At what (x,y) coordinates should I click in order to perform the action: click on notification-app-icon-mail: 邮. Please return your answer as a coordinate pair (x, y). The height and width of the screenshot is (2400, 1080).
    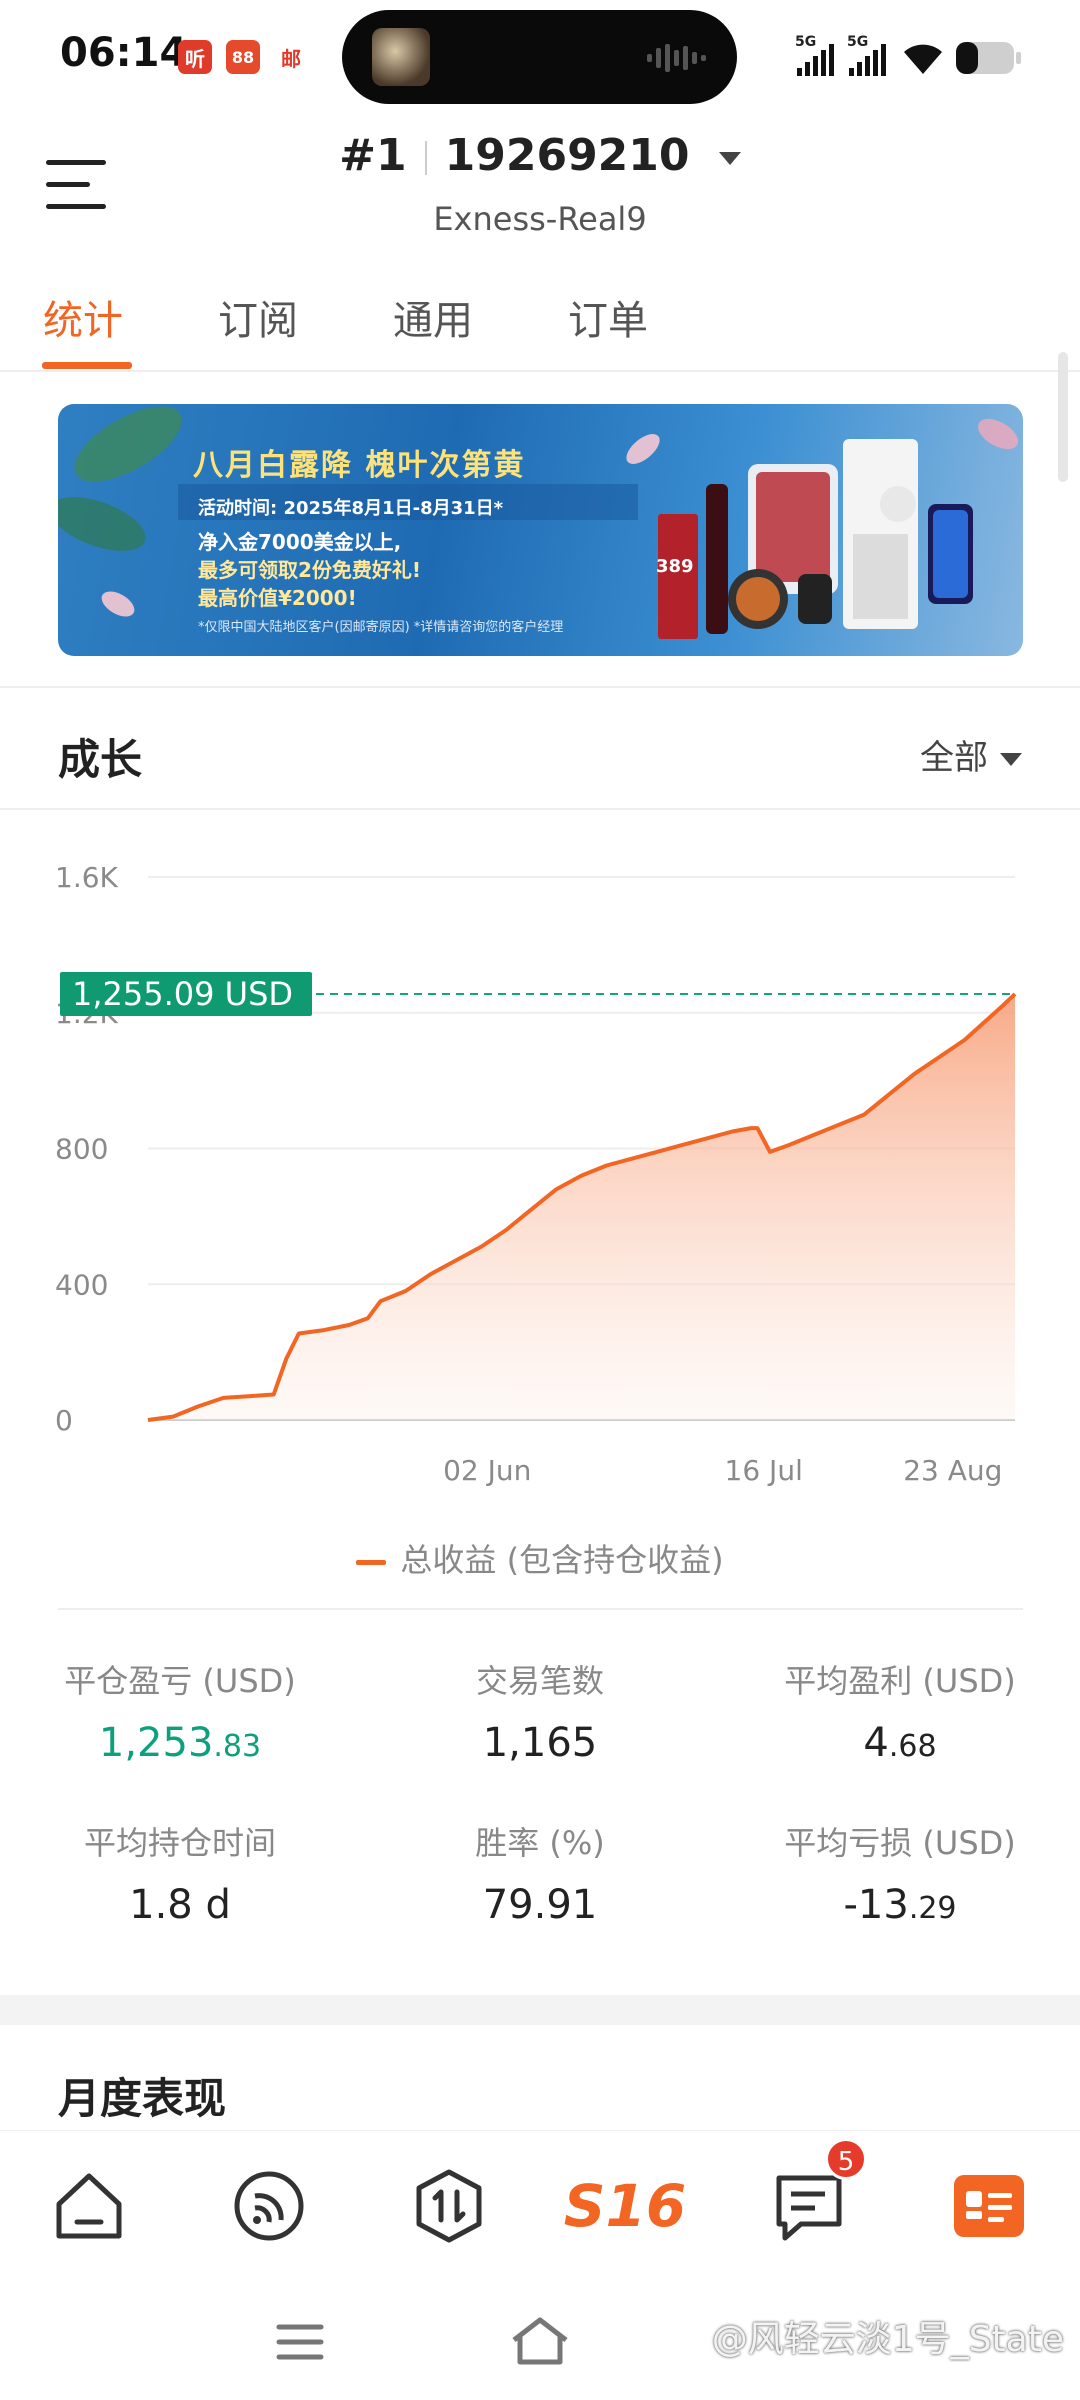
    Looking at the image, I should click on (291, 57).